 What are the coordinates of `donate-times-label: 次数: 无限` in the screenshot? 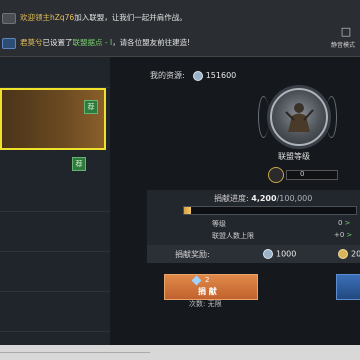 It's located at (205, 304).